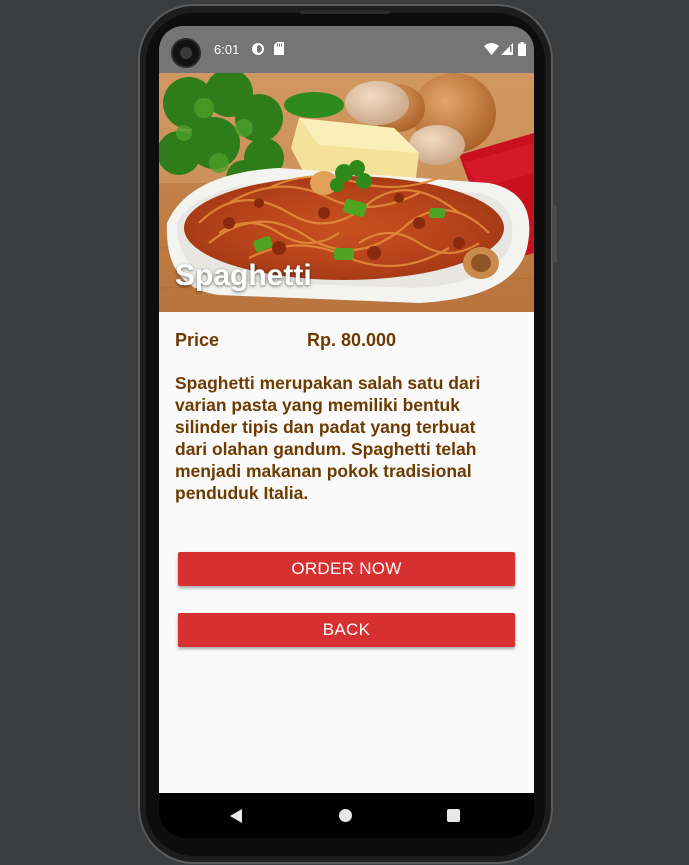  I want to click on navigation-bar, so click(346, 815).